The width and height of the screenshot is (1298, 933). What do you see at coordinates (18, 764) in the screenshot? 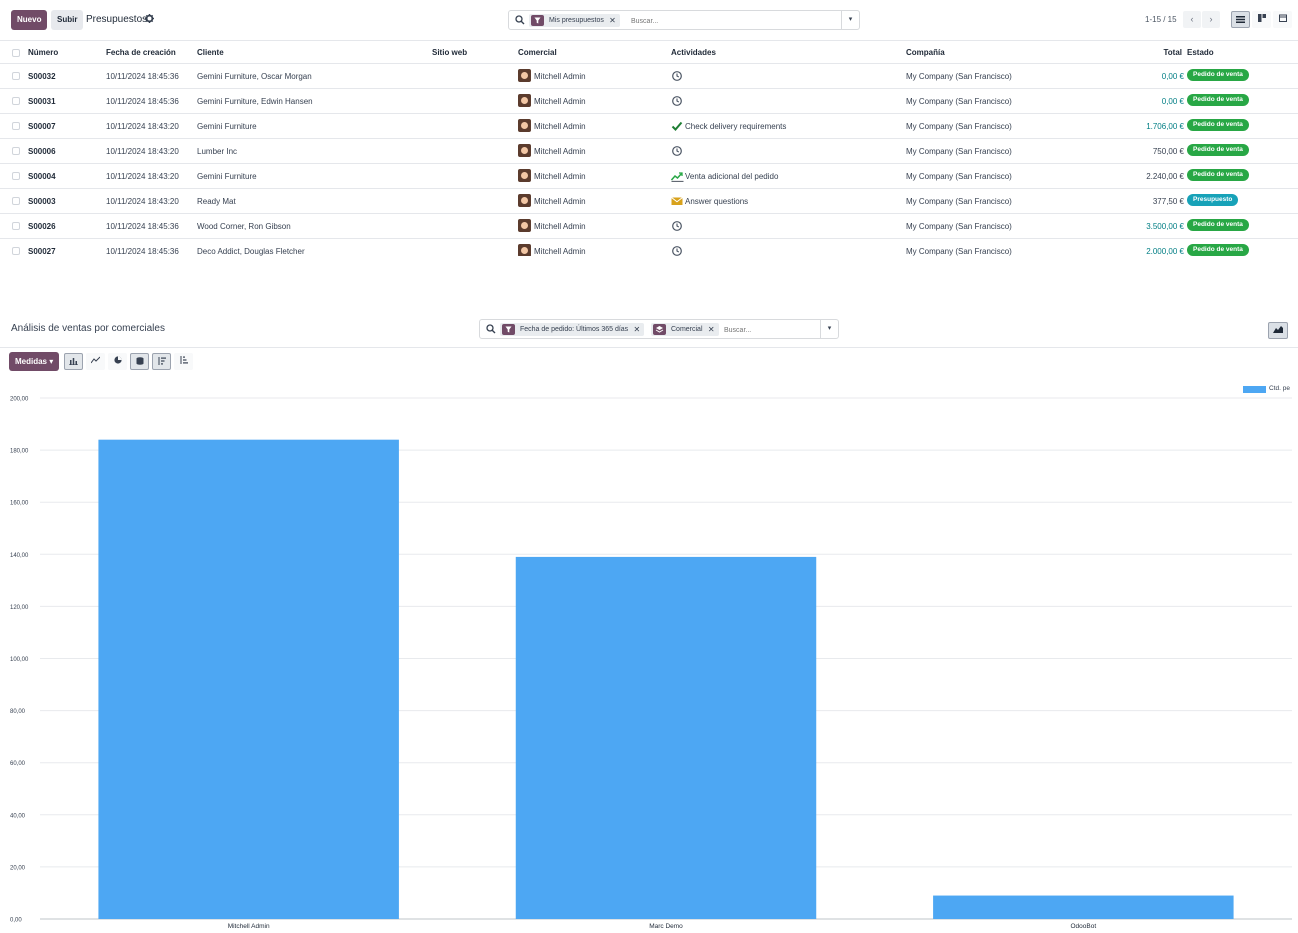
I see `y-tick-label: 60,00` at bounding box center [18, 764].